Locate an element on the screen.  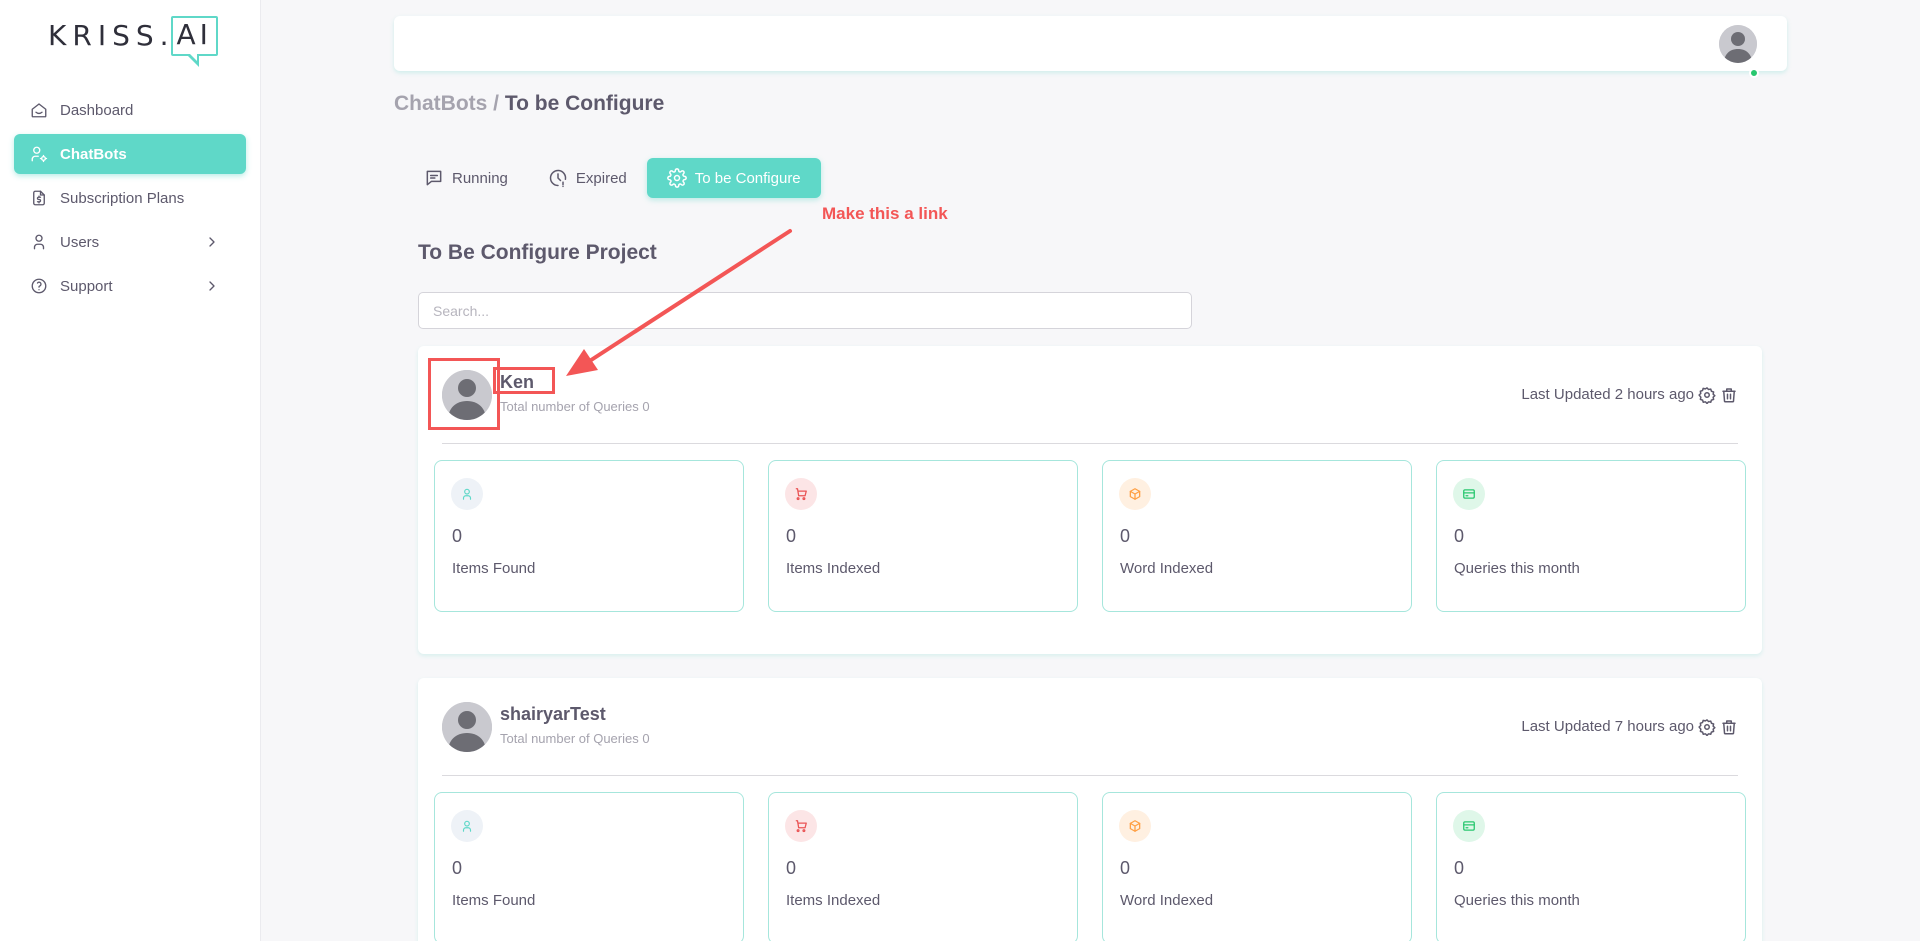
sidebar-item-label: Subscription Plans is located at coordinates (122, 198).